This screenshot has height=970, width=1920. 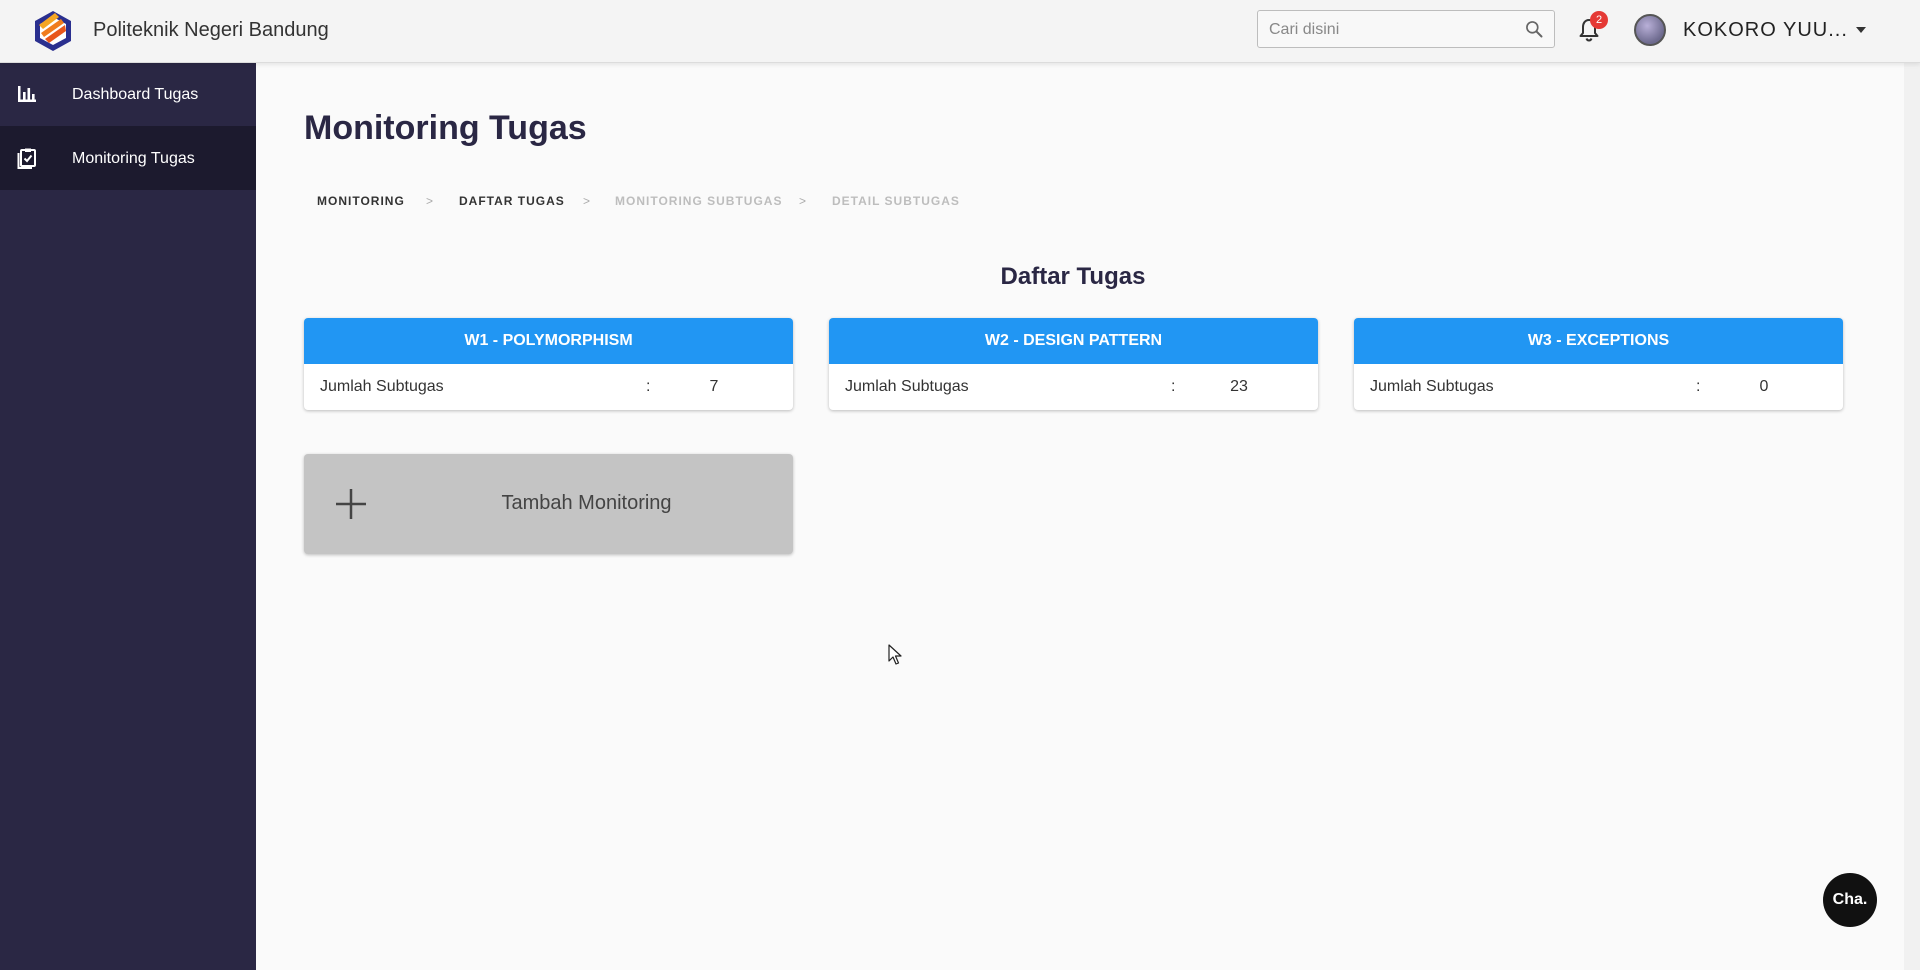 What do you see at coordinates (53, 31) in the screenshot?
I see `polban-logo-icon` at bounding box center [53, 31].